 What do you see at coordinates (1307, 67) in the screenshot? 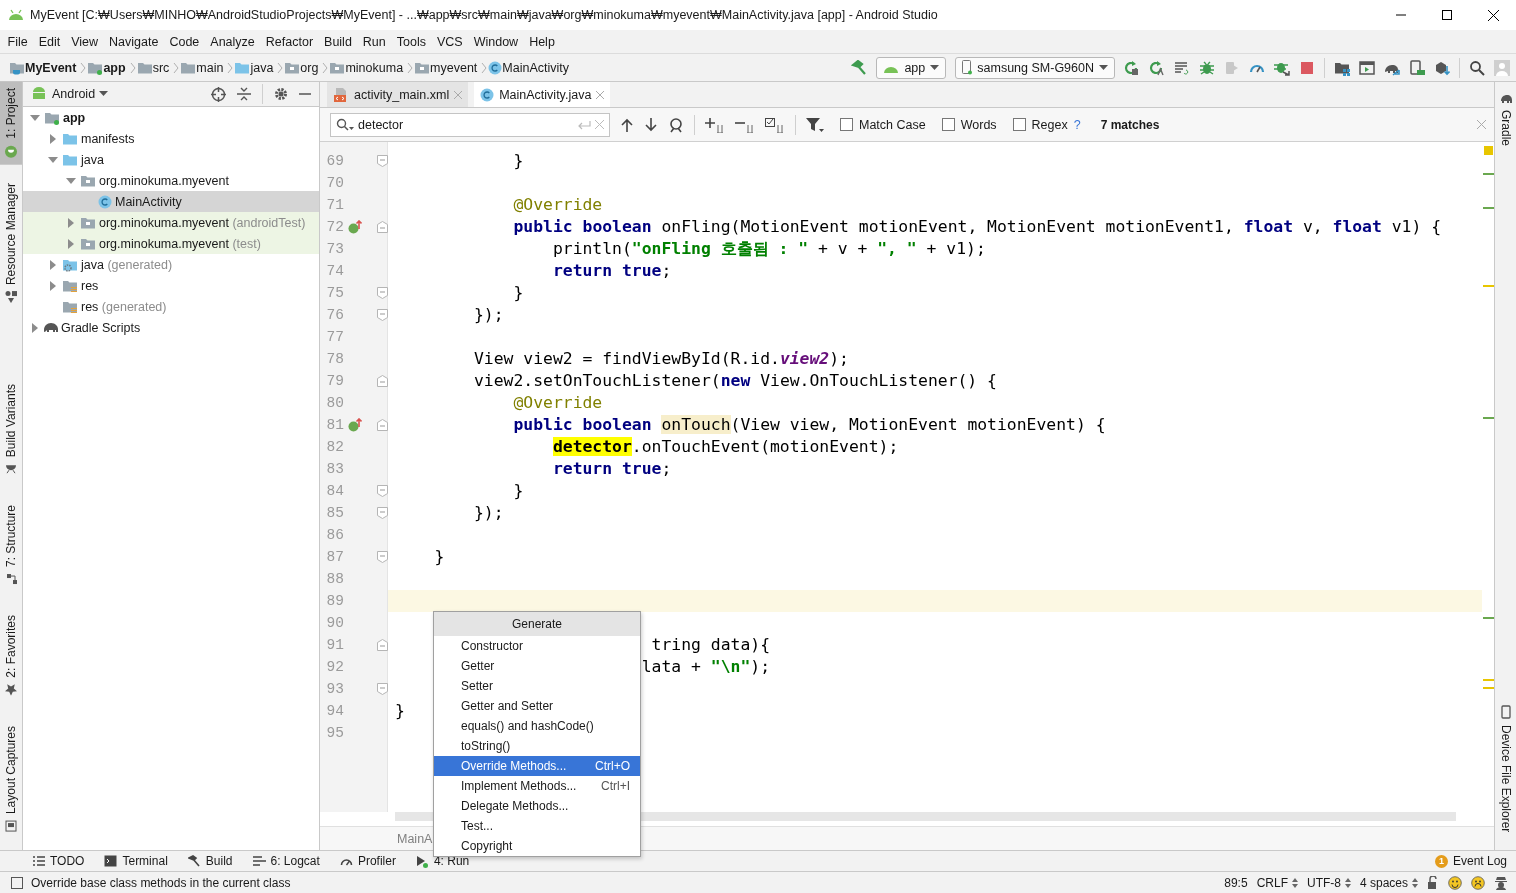
I see `stop-icon` at bounding box center [1307, 67].